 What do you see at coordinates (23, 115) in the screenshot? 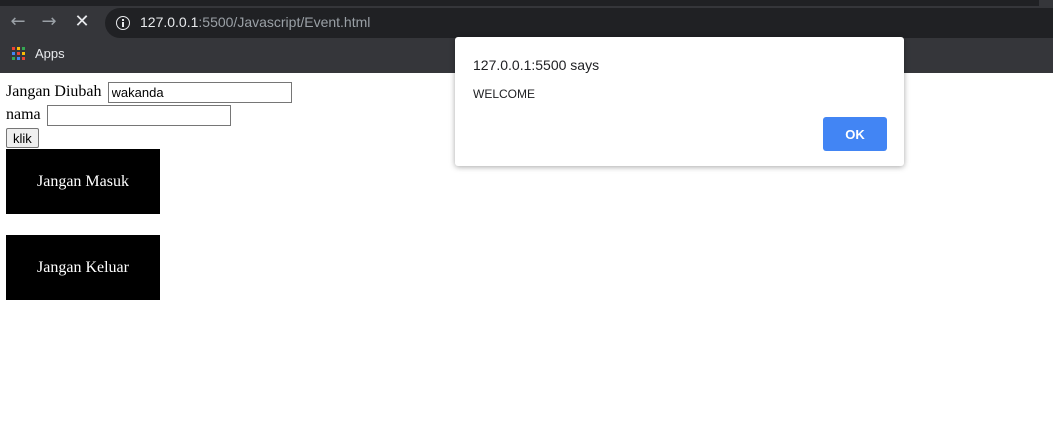
I see `nama-label: nama` at bounding box center [23, 115].